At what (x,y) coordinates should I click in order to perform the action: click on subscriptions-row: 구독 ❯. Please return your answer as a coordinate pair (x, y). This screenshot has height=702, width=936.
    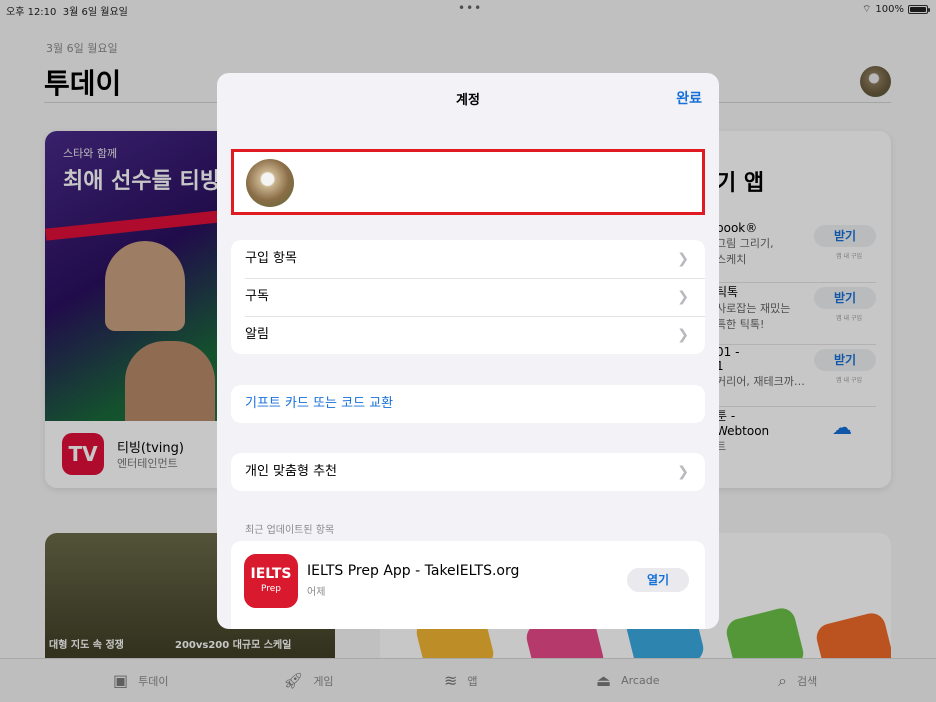
    Looking at the image, I should click on (468, 297).